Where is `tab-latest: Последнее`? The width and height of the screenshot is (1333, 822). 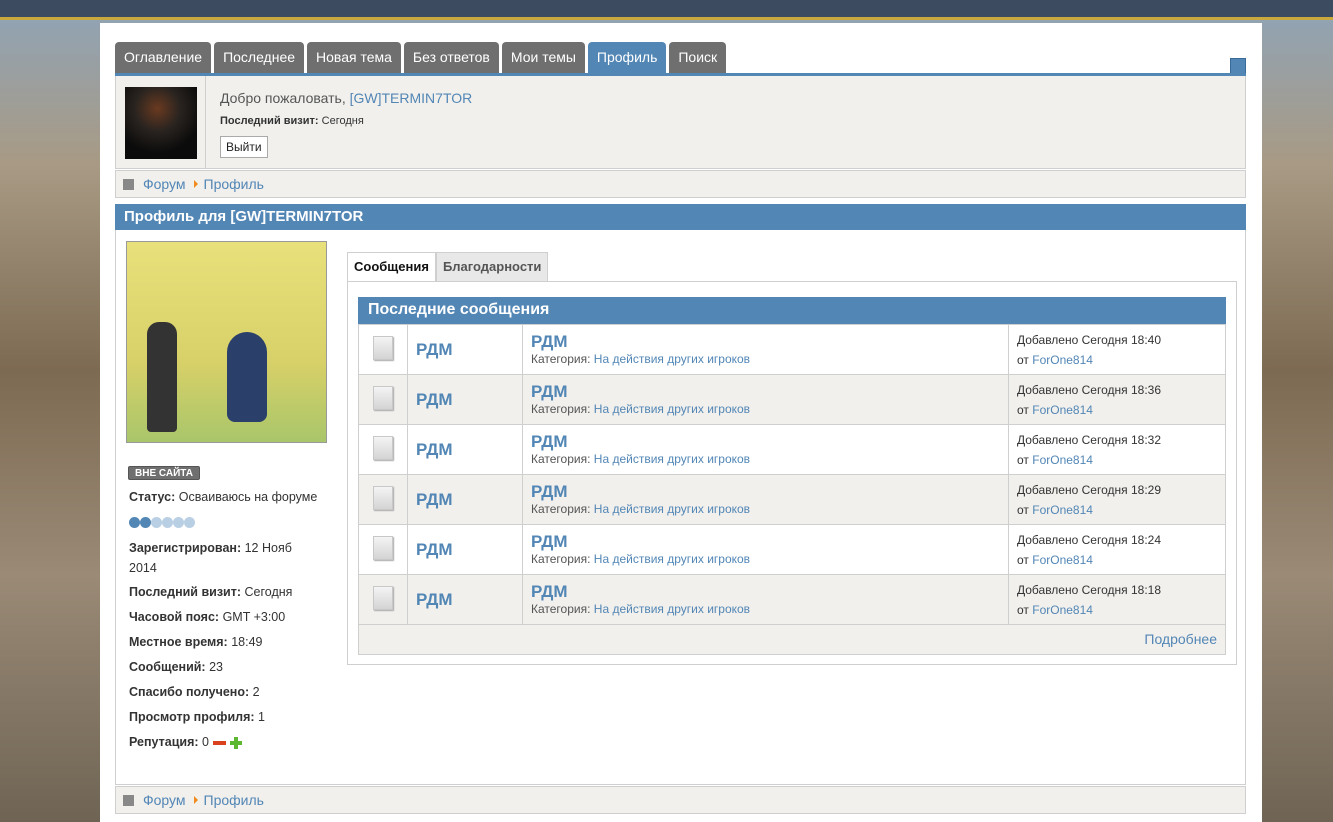
tab-latest: Последнее is located at coordinates (259, 57).